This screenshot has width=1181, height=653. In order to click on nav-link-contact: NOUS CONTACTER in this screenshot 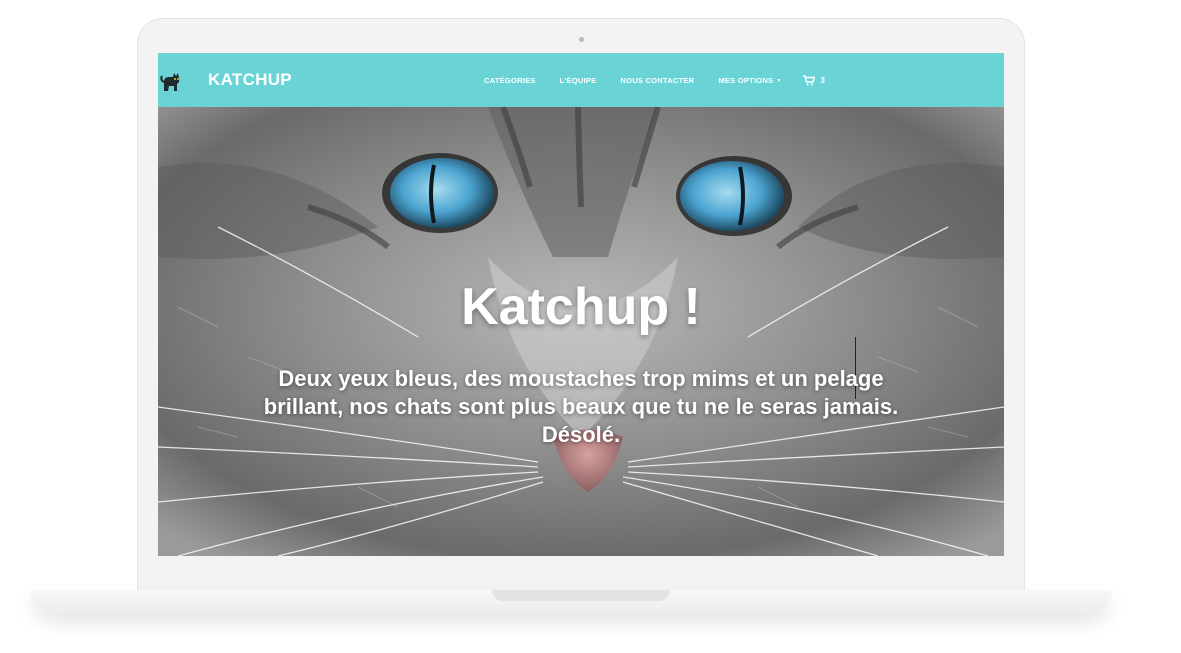, I will do `click(657, 80)`.